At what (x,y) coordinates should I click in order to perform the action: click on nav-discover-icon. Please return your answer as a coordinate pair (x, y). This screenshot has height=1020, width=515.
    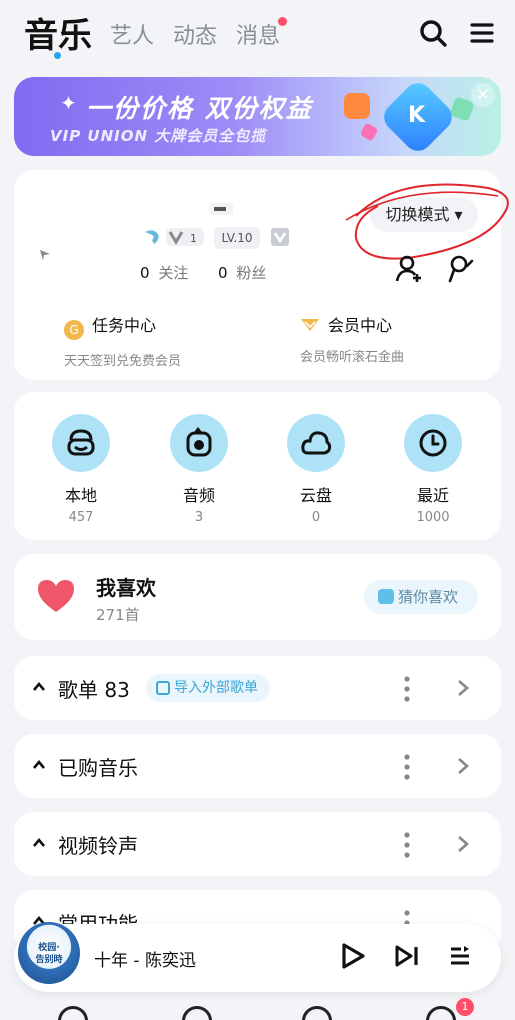
    Looking at the image, I should click on (197, 1013).